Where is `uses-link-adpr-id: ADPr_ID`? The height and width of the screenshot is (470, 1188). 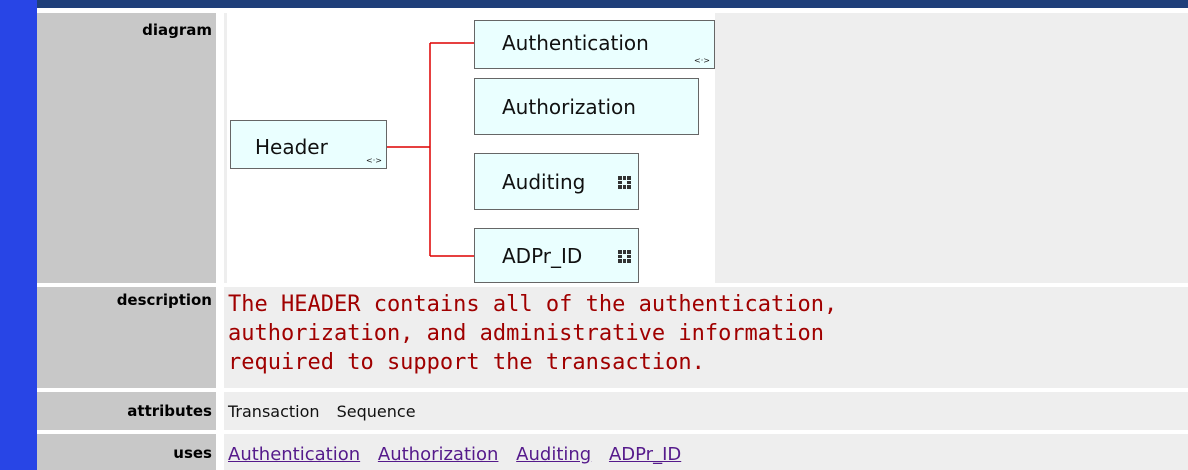
uses-link-adpr-id: ADPr_ID is located at coordinates (645, 454).